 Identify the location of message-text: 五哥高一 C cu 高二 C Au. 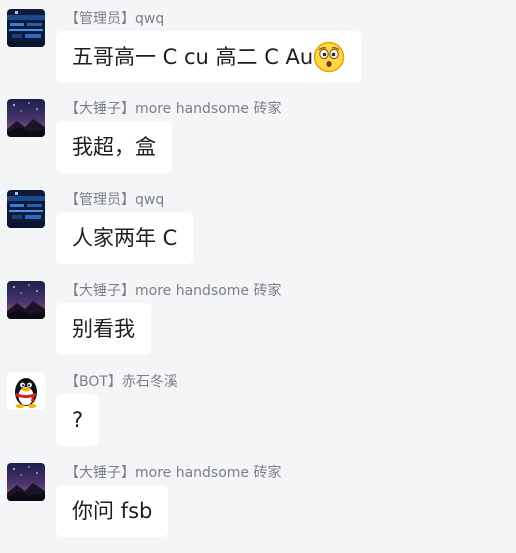
(193, 57).